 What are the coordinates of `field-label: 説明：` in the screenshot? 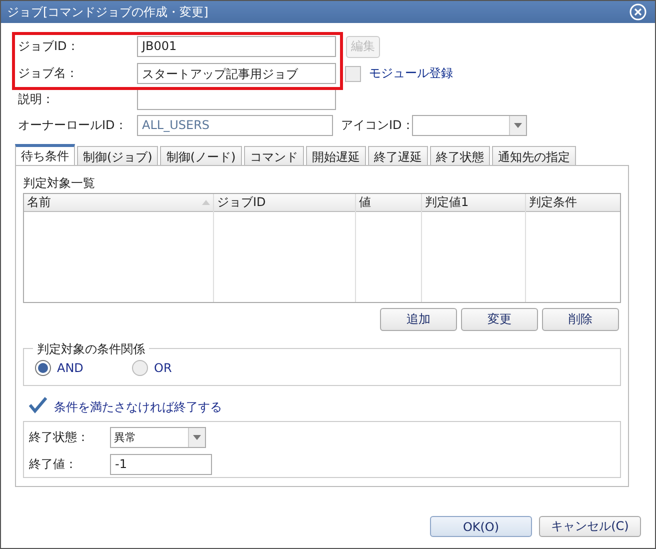 It's located at (36, 99).